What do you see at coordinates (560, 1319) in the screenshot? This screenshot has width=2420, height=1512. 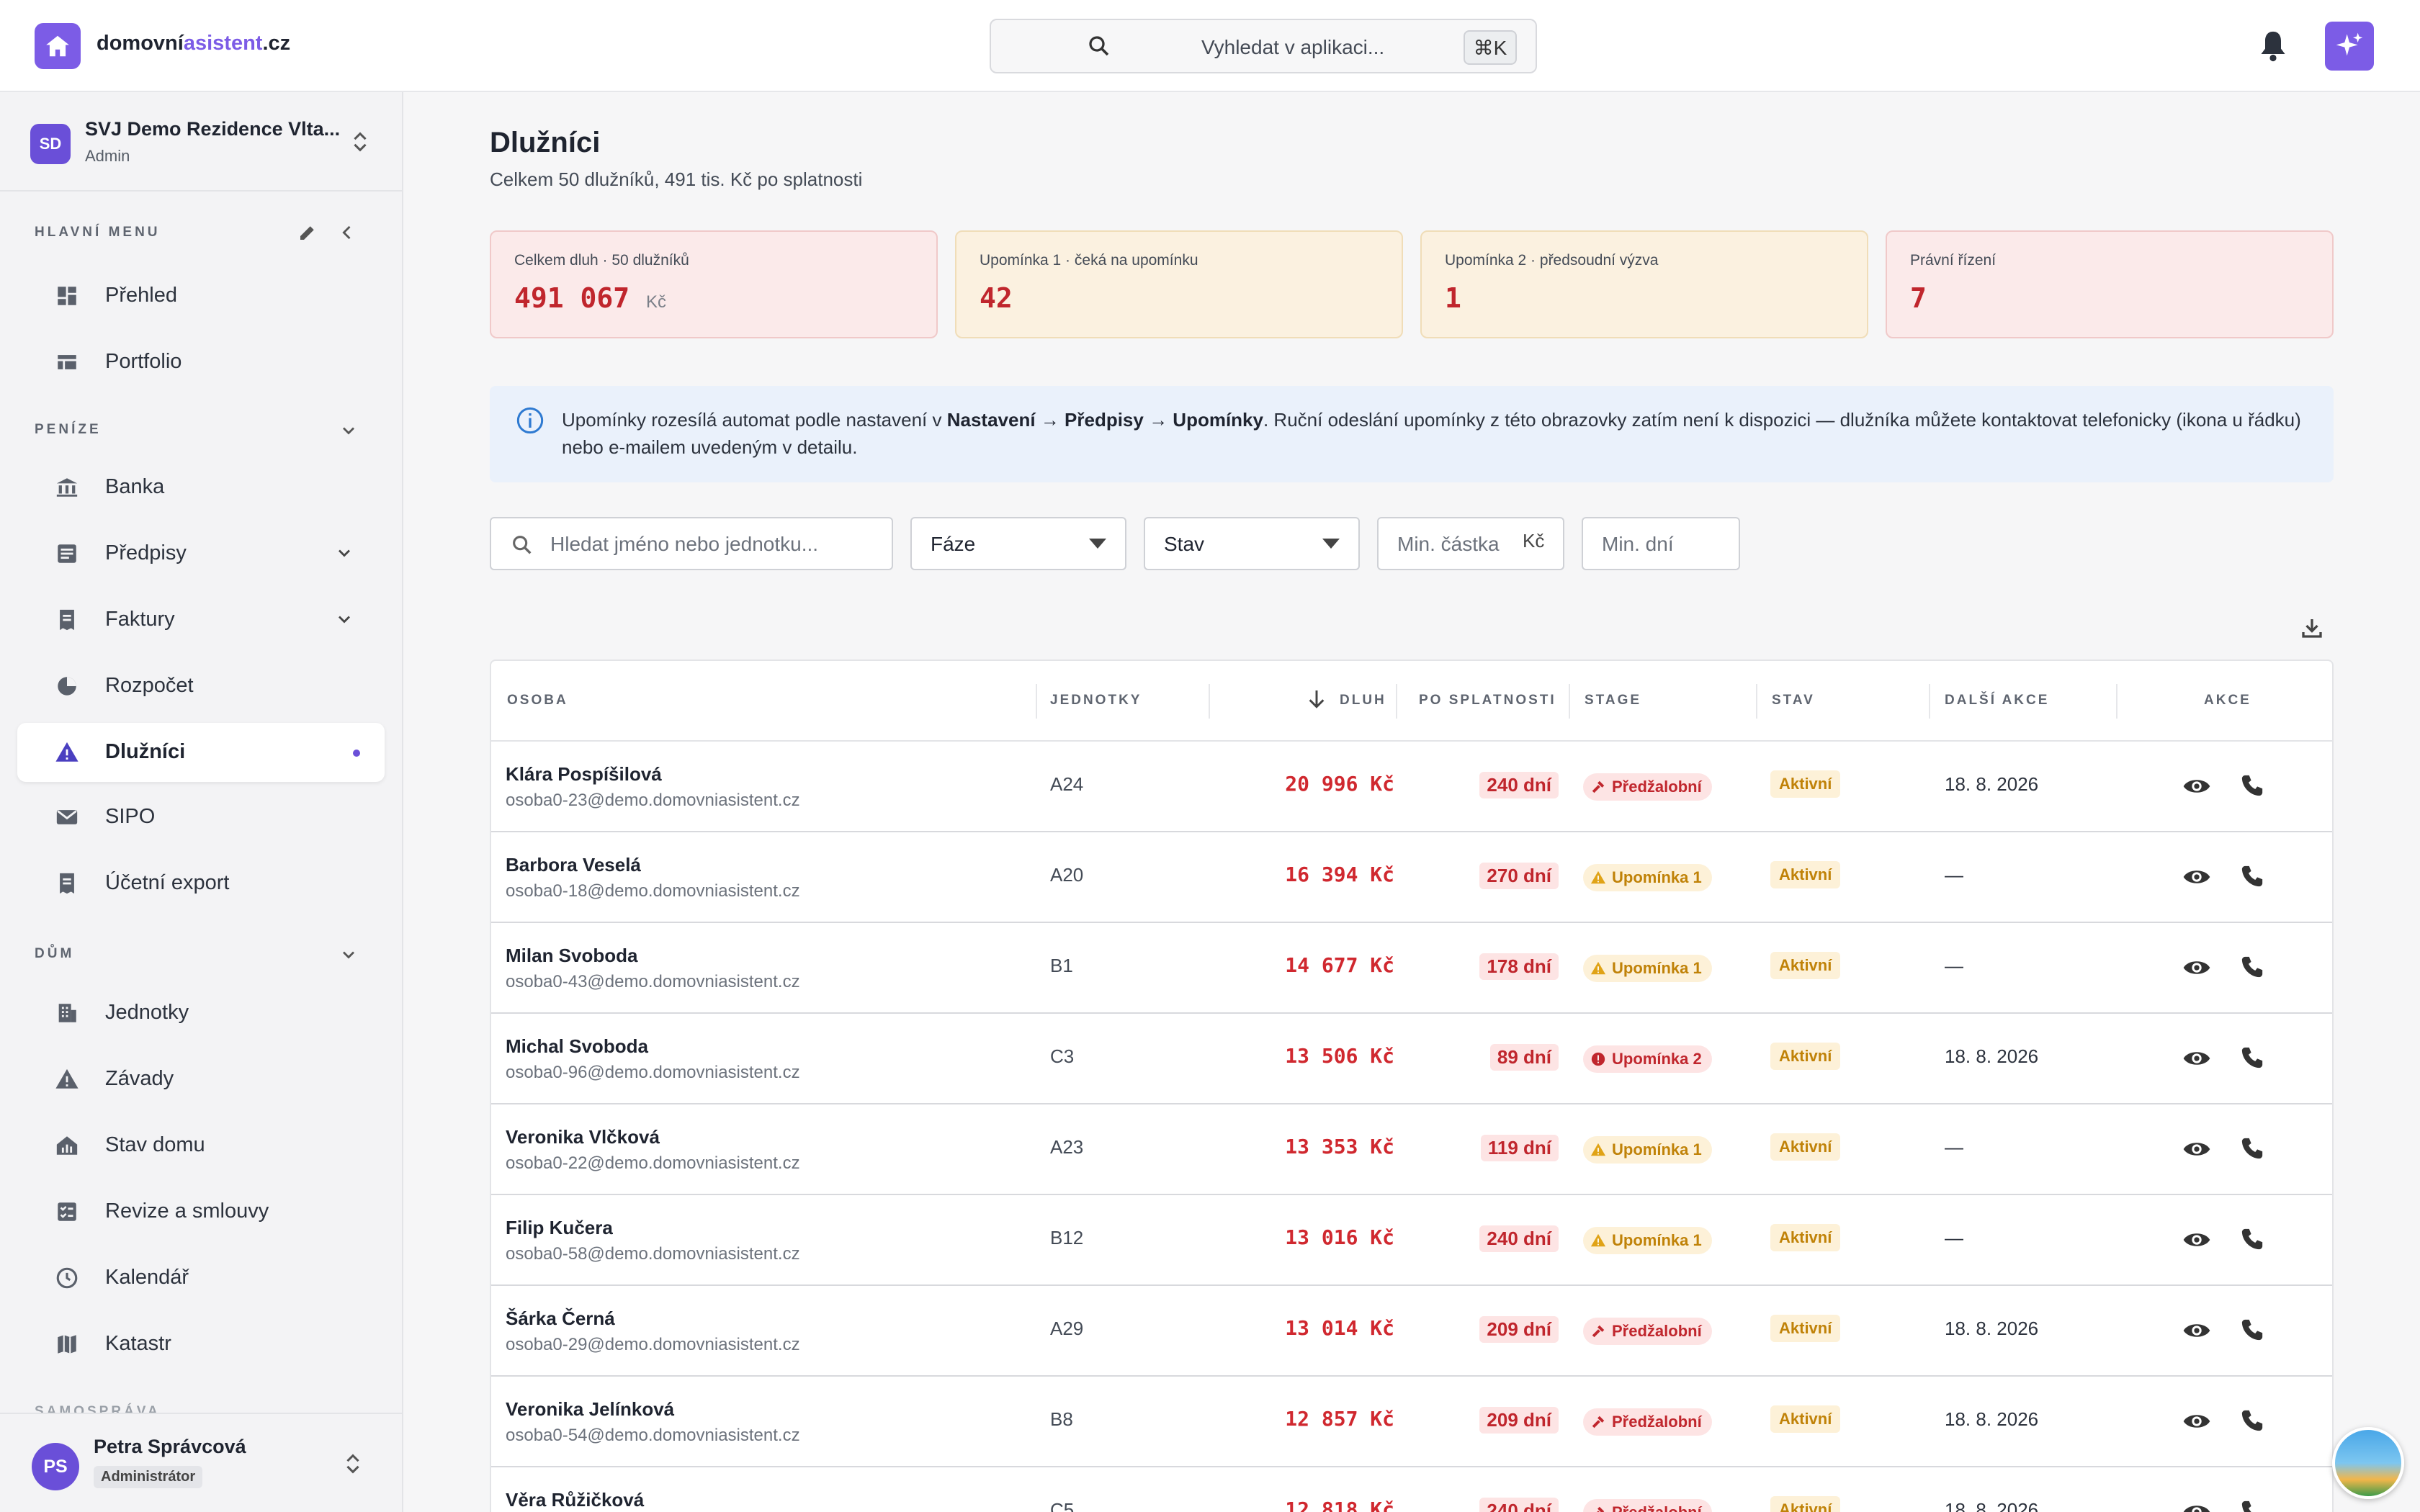 I see `debtor-name: Šárka Černá` at bounding box center [560, 1319].